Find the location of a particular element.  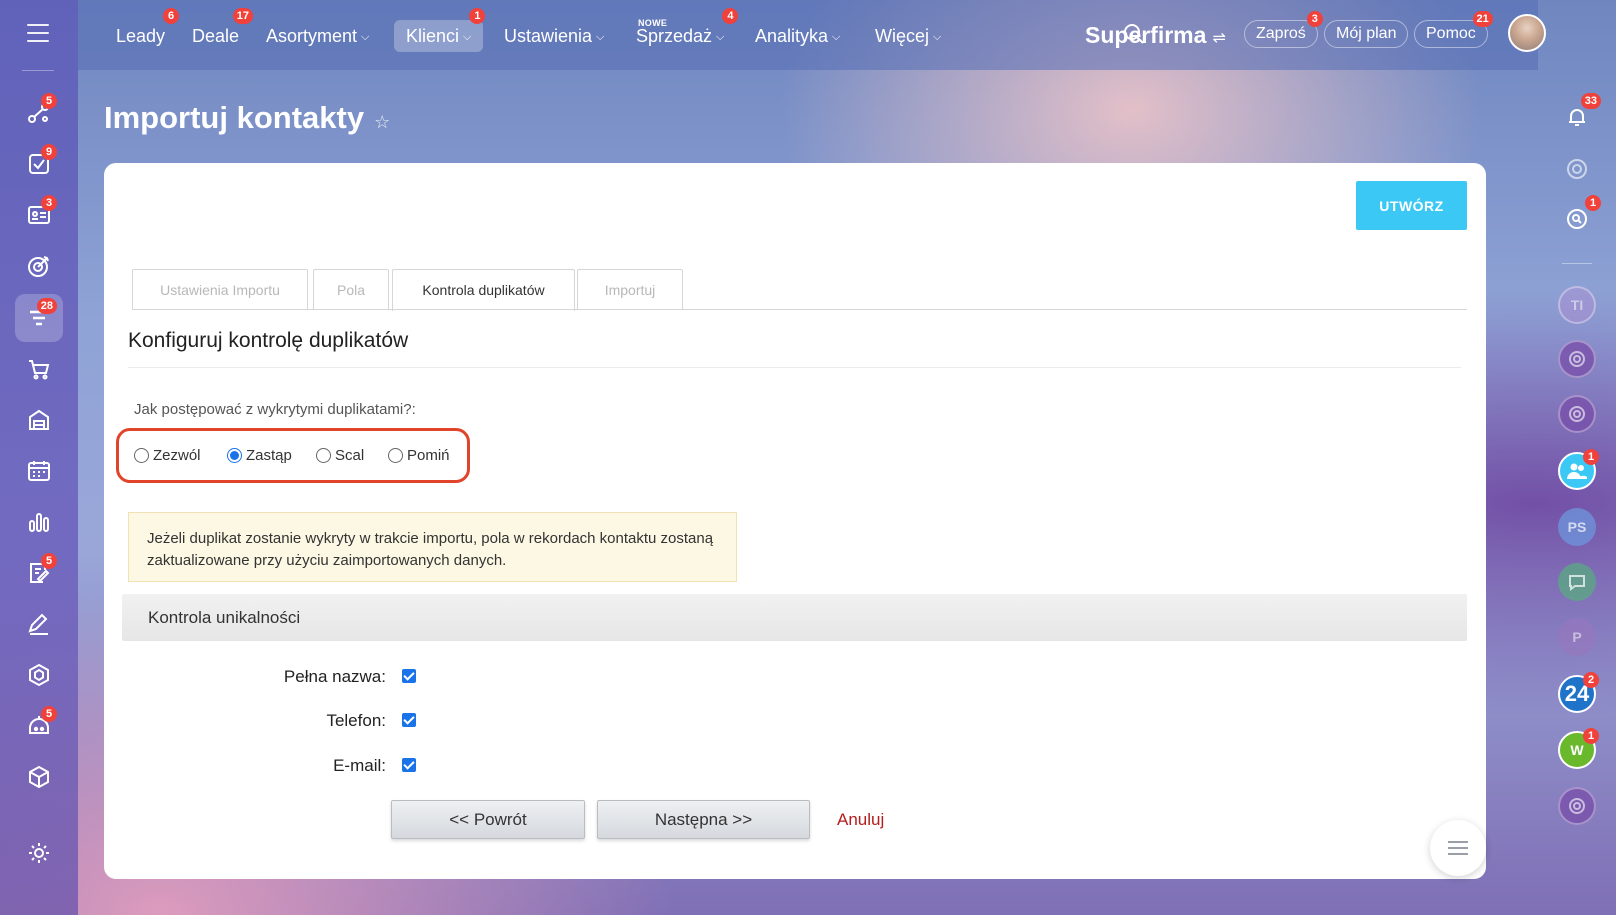

avatar-label: W is located at coordinates (1577, 750).